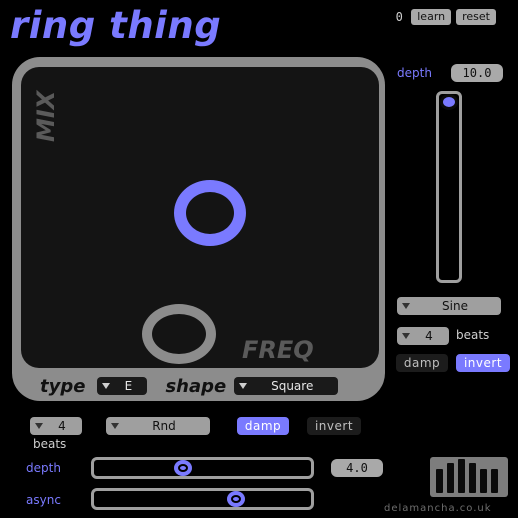 This screenshot has height=518, width=518. I want to click on ring-handle-secondary, so click(179, 334).